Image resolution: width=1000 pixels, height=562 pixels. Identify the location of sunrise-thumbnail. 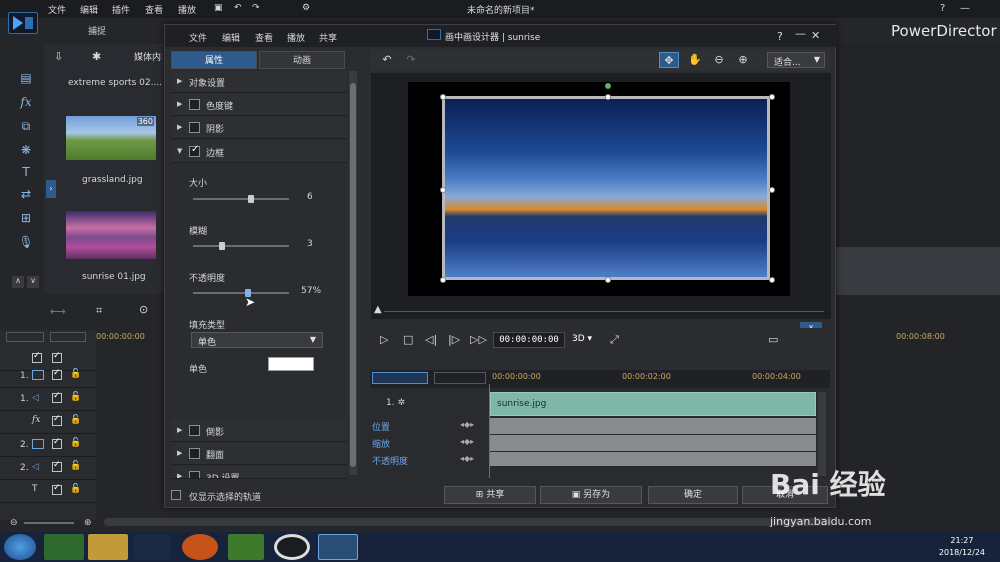
(111, 235).